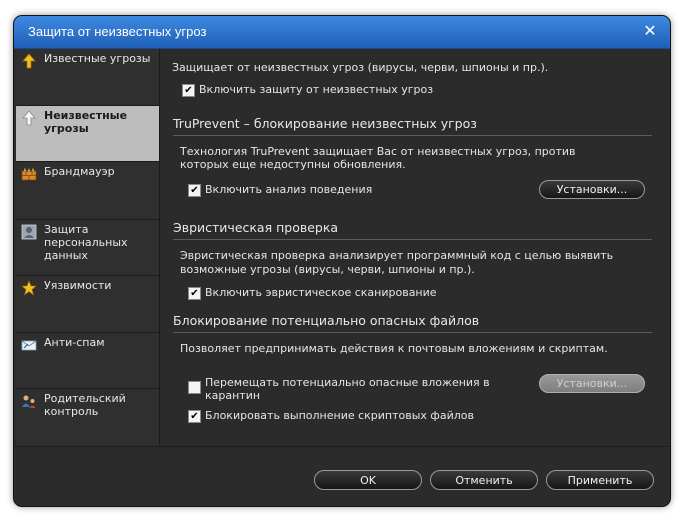 This screenshot has height=531, width=694. What do you see at coordinates (600, 480) in the screenshot?
I see `apply-button: Применить` at bounding box center [600, 480].